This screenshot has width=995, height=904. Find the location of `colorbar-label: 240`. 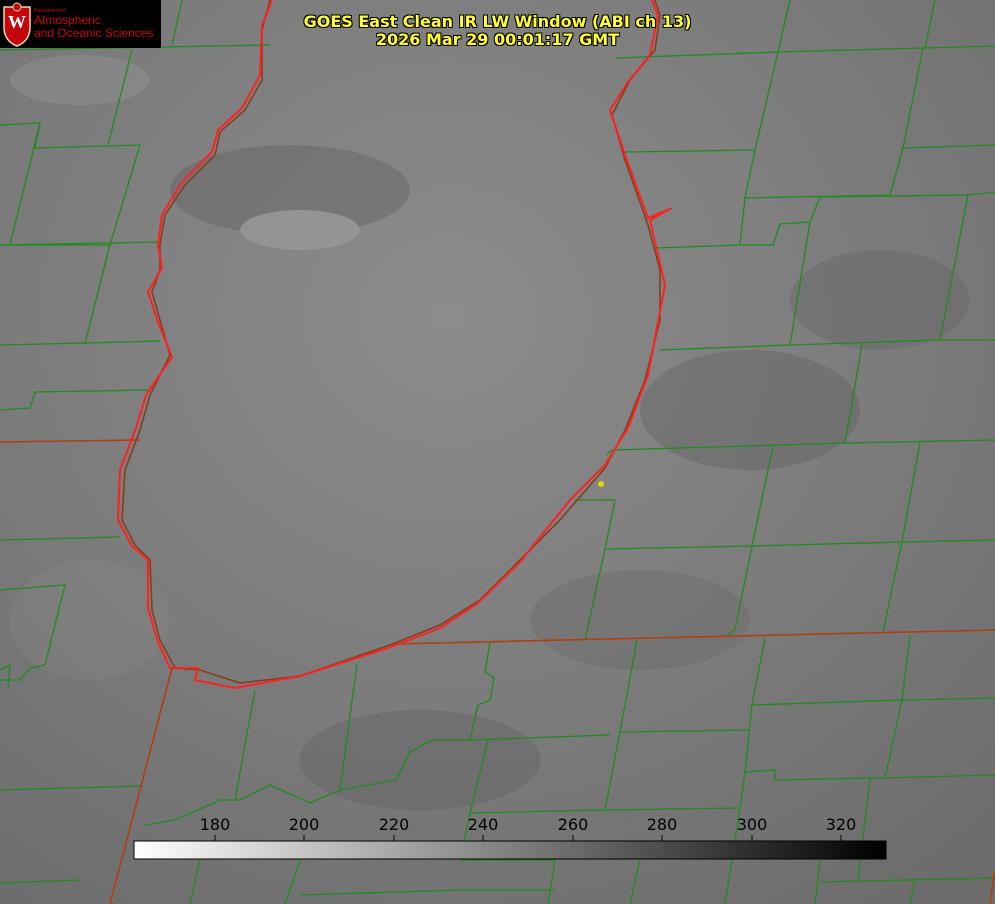

colorbar-label: 240 is located at coordinates (483, 824).